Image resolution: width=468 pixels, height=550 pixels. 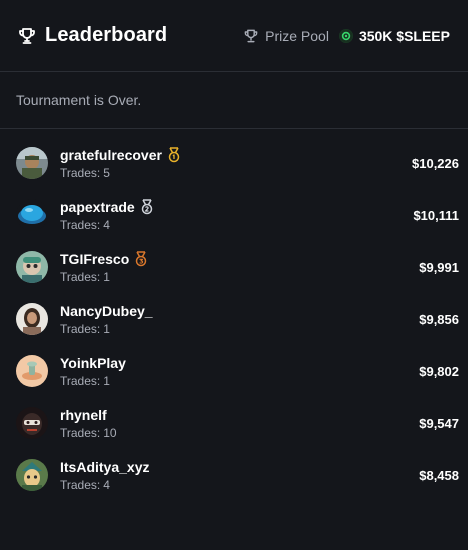 What do you see at coordinates (436, 215) in the screenshot?
I see `pnl-amount: $10,111` at bounding box center [436, 215].